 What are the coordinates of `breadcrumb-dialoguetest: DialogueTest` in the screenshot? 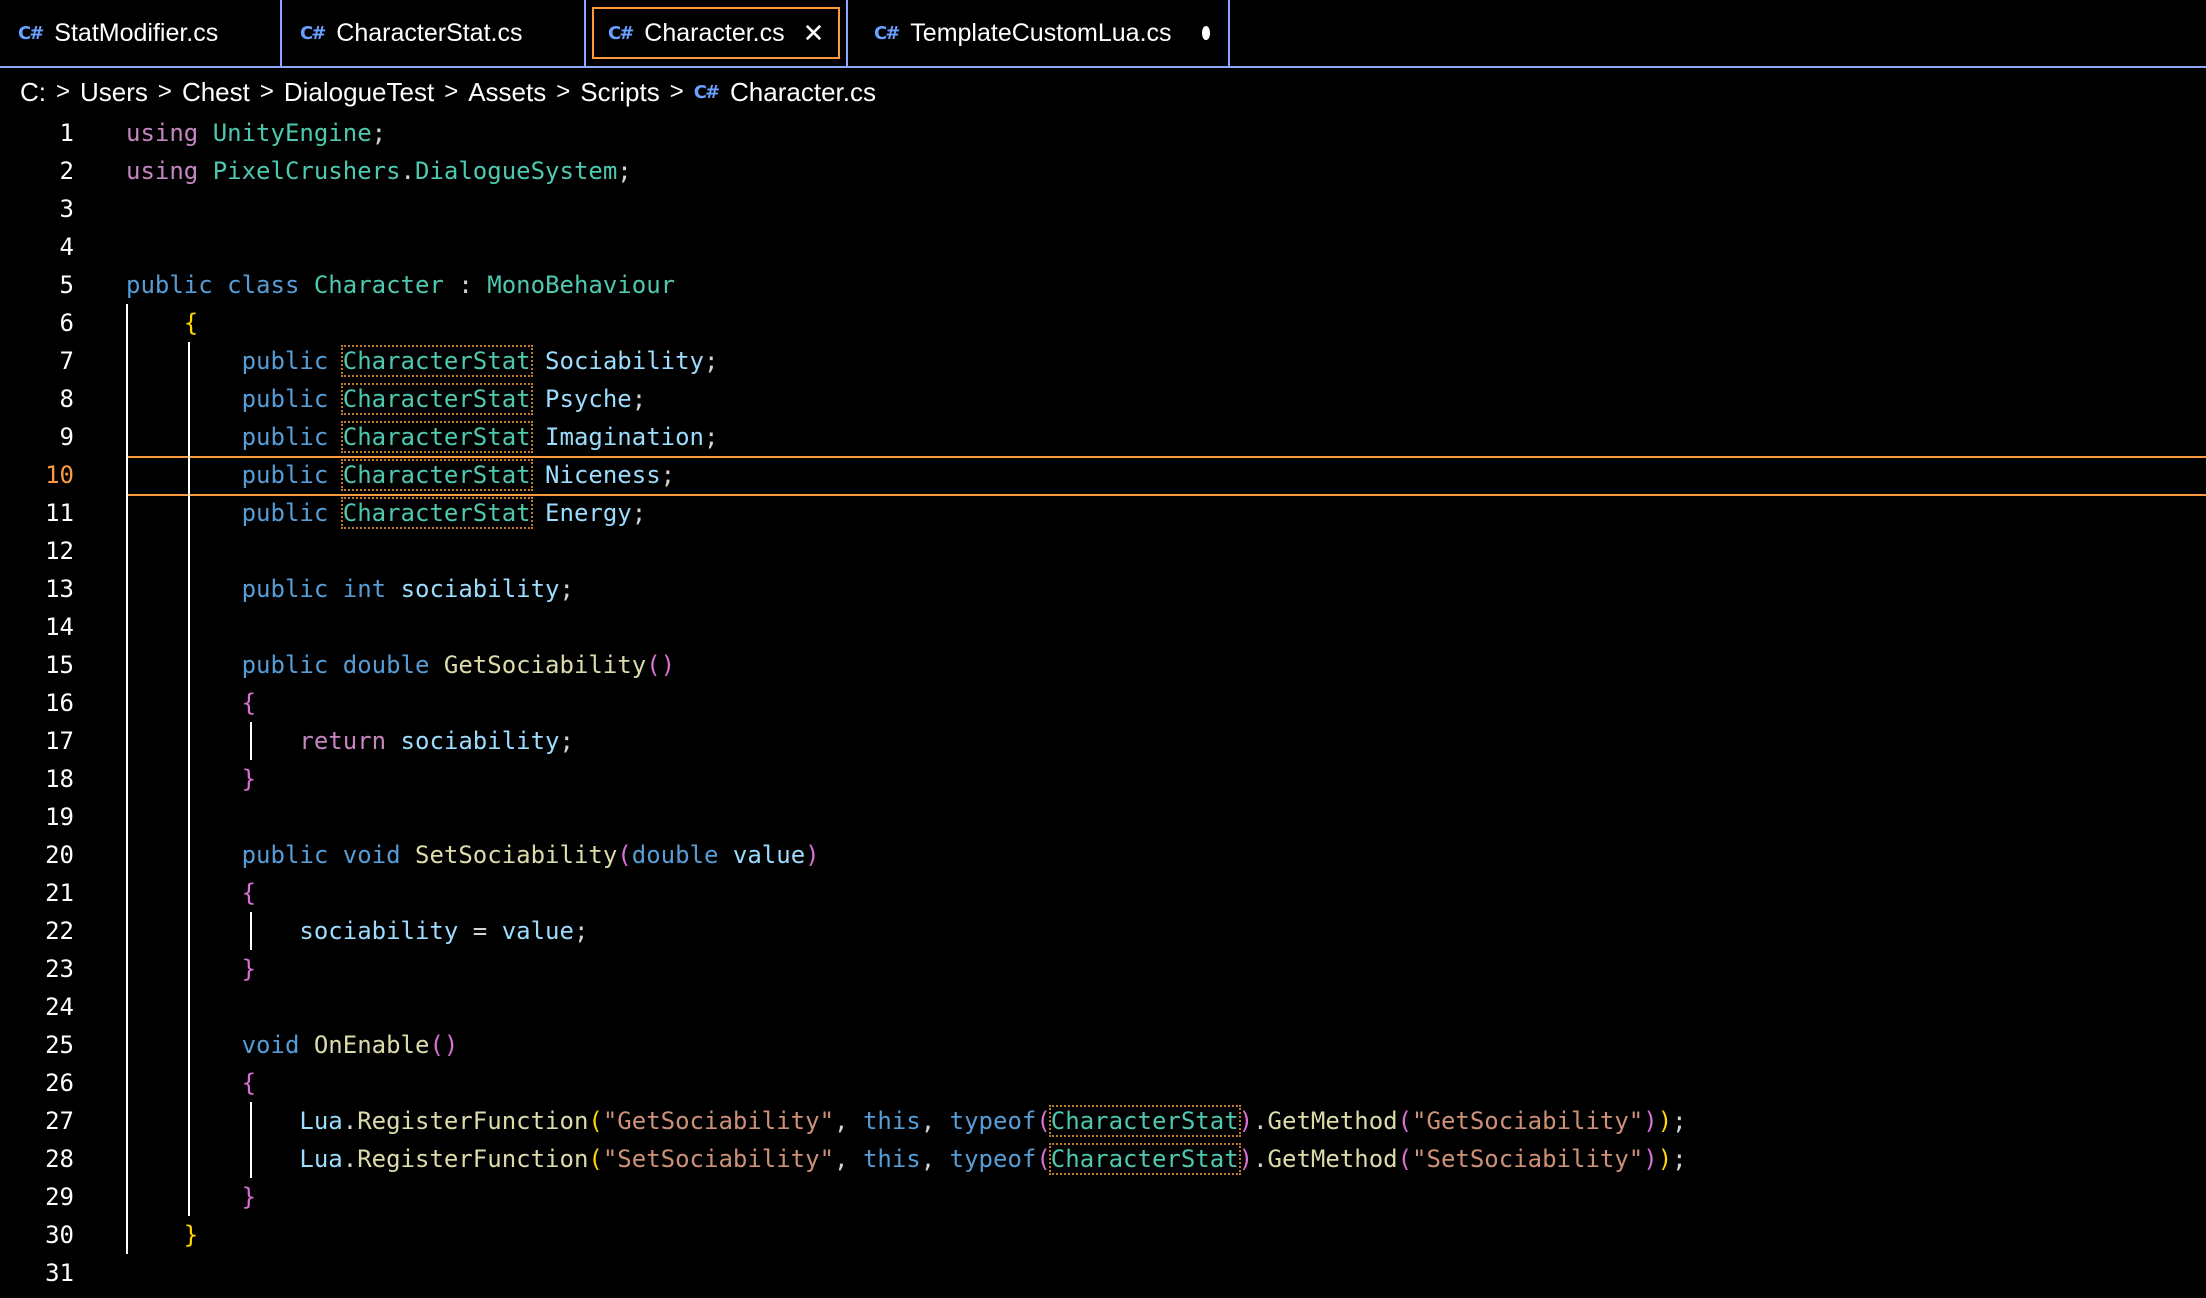 It's located at (359, 92).